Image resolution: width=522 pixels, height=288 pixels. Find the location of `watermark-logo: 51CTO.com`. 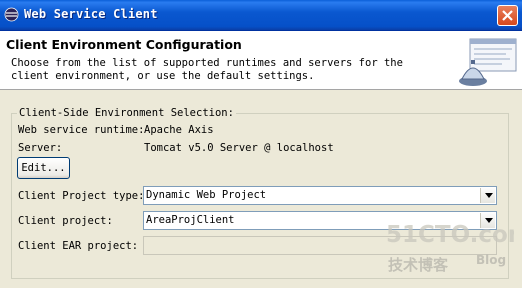

watermark-logo: 51CTO.com is located at coordinates (450, 235).